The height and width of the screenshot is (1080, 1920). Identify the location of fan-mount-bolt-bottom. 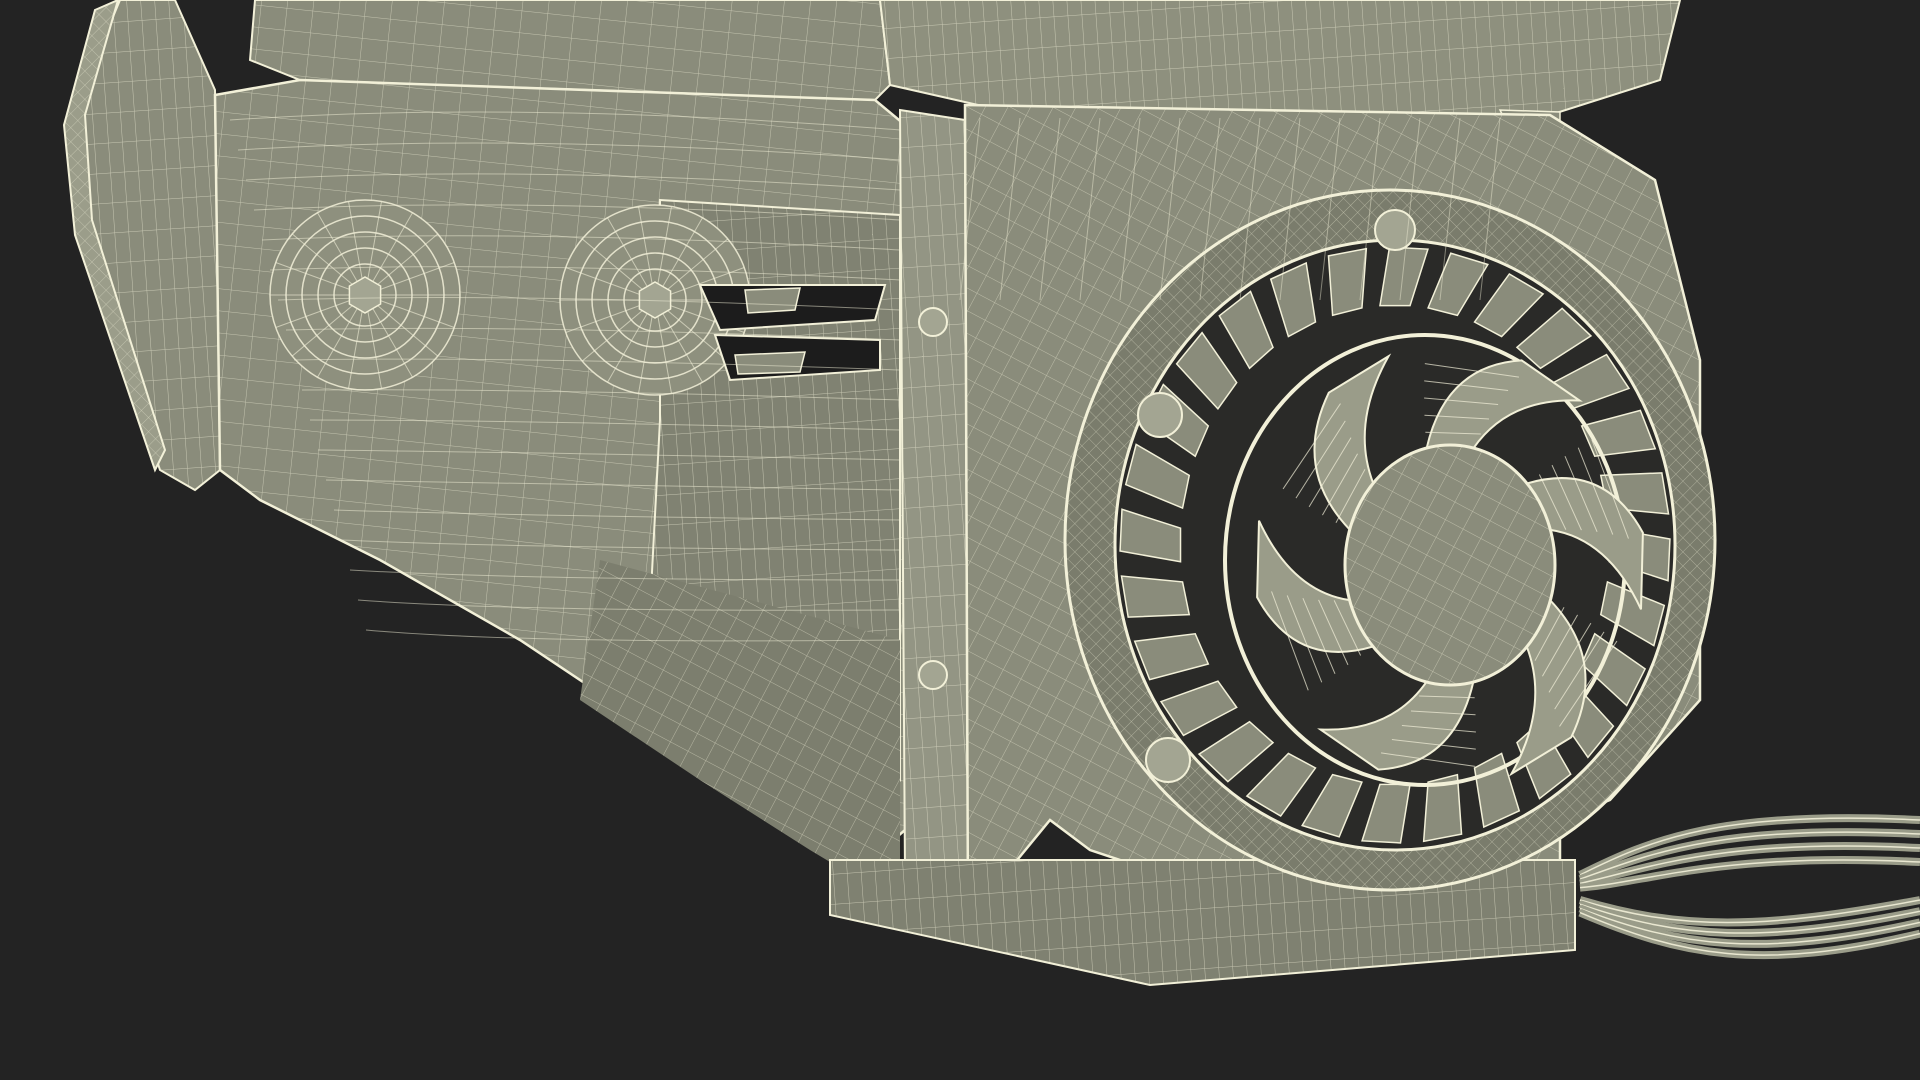
(1168, 760).